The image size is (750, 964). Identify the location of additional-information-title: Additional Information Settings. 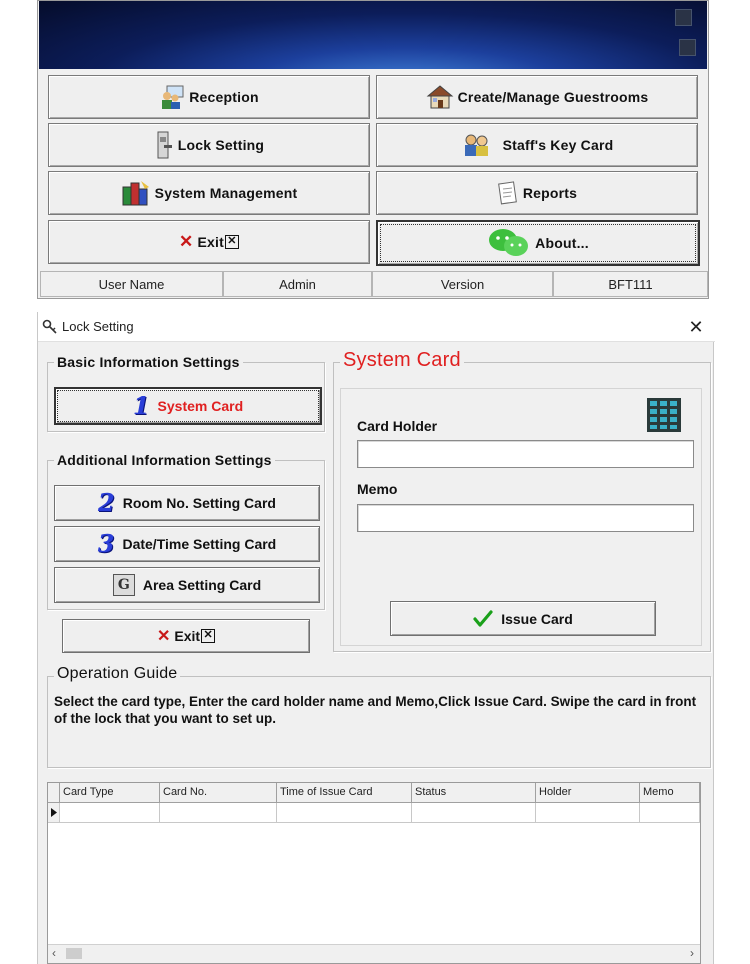
(164, 460).